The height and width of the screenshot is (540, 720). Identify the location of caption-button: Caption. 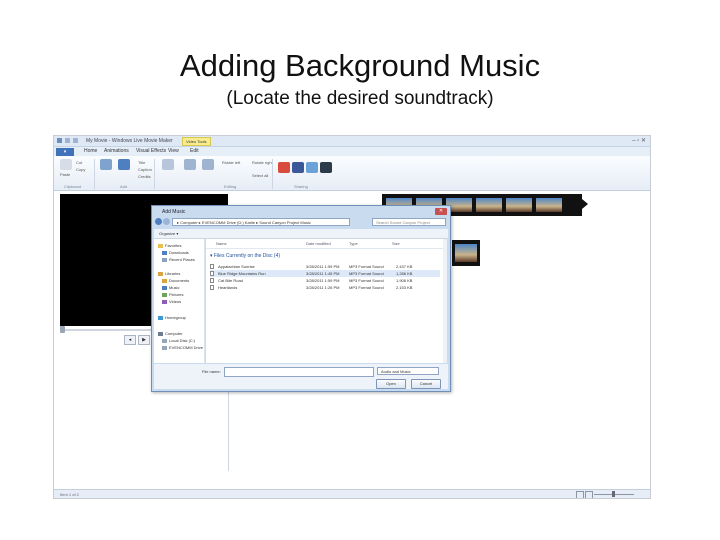
(145, 169).